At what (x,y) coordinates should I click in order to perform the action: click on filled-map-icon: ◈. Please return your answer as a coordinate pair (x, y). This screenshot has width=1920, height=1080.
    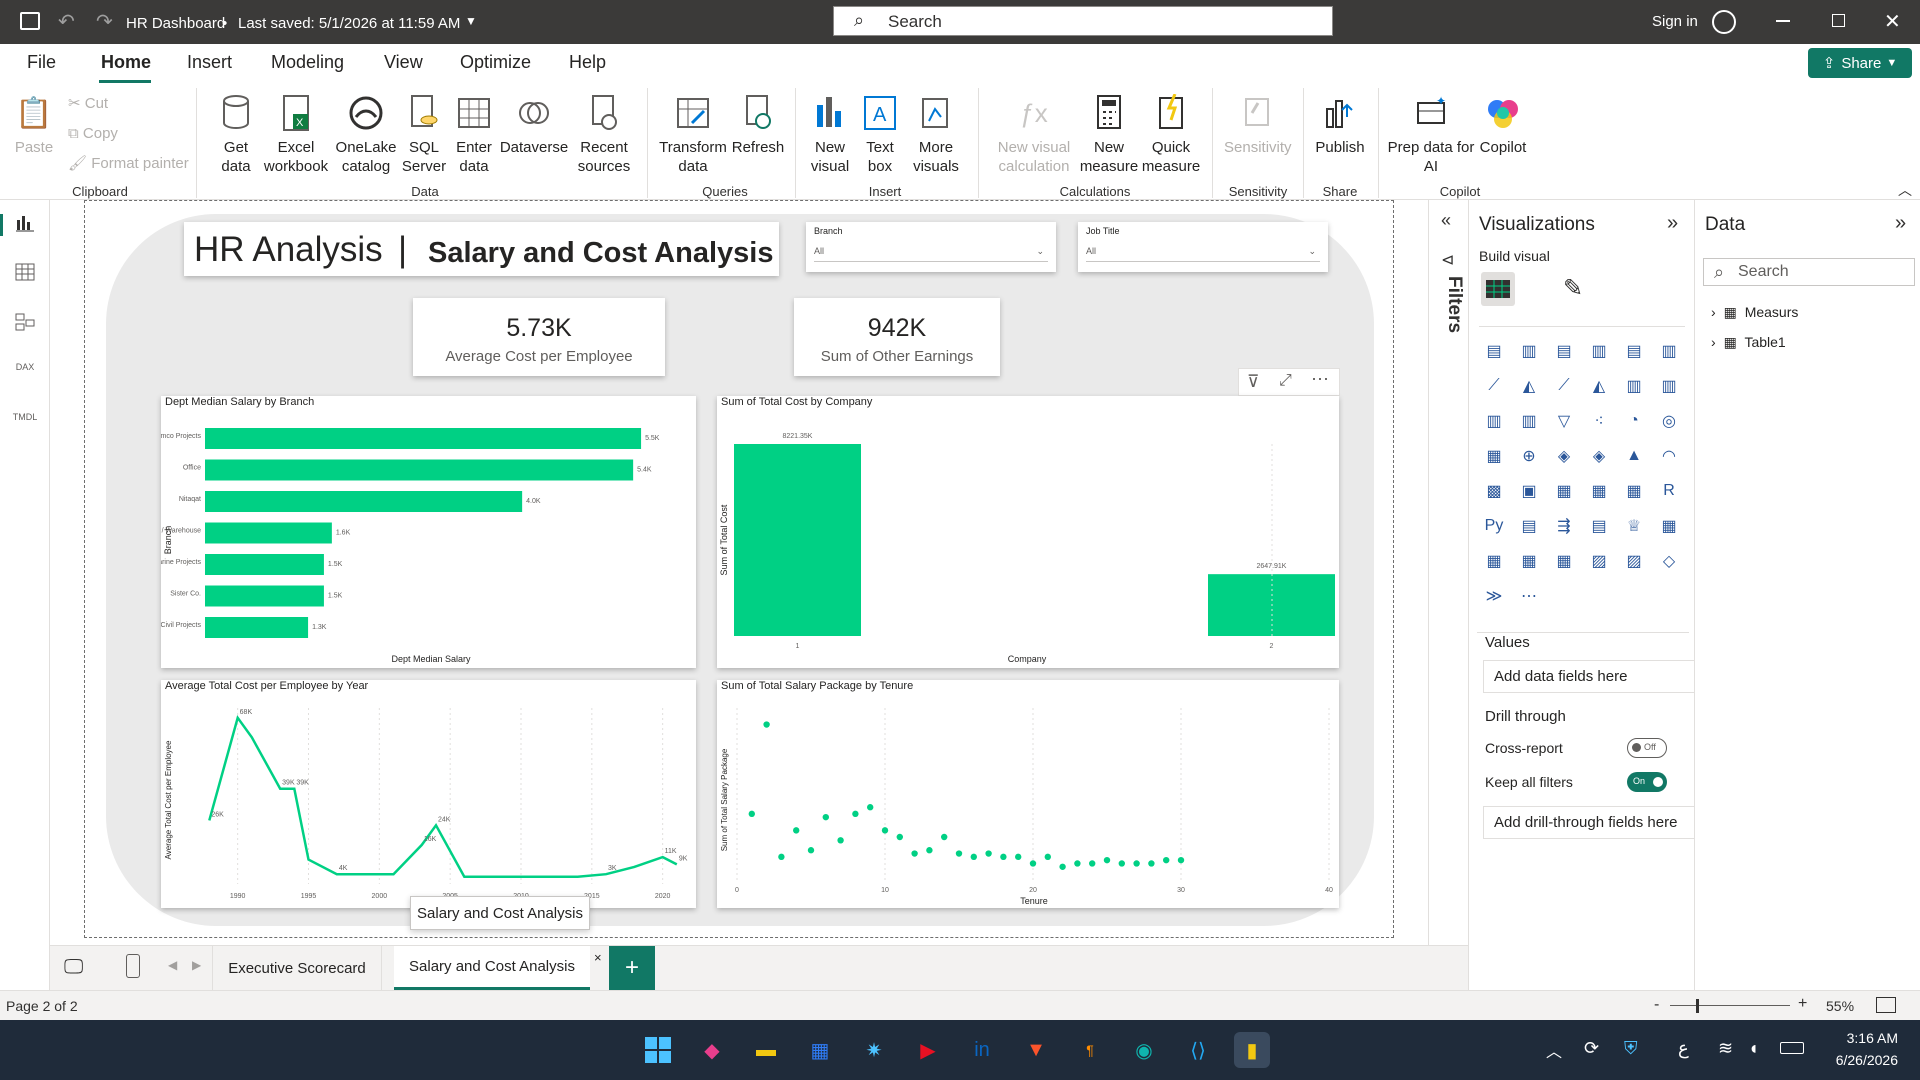
    Looking at the image, I should click on (1564, 456).